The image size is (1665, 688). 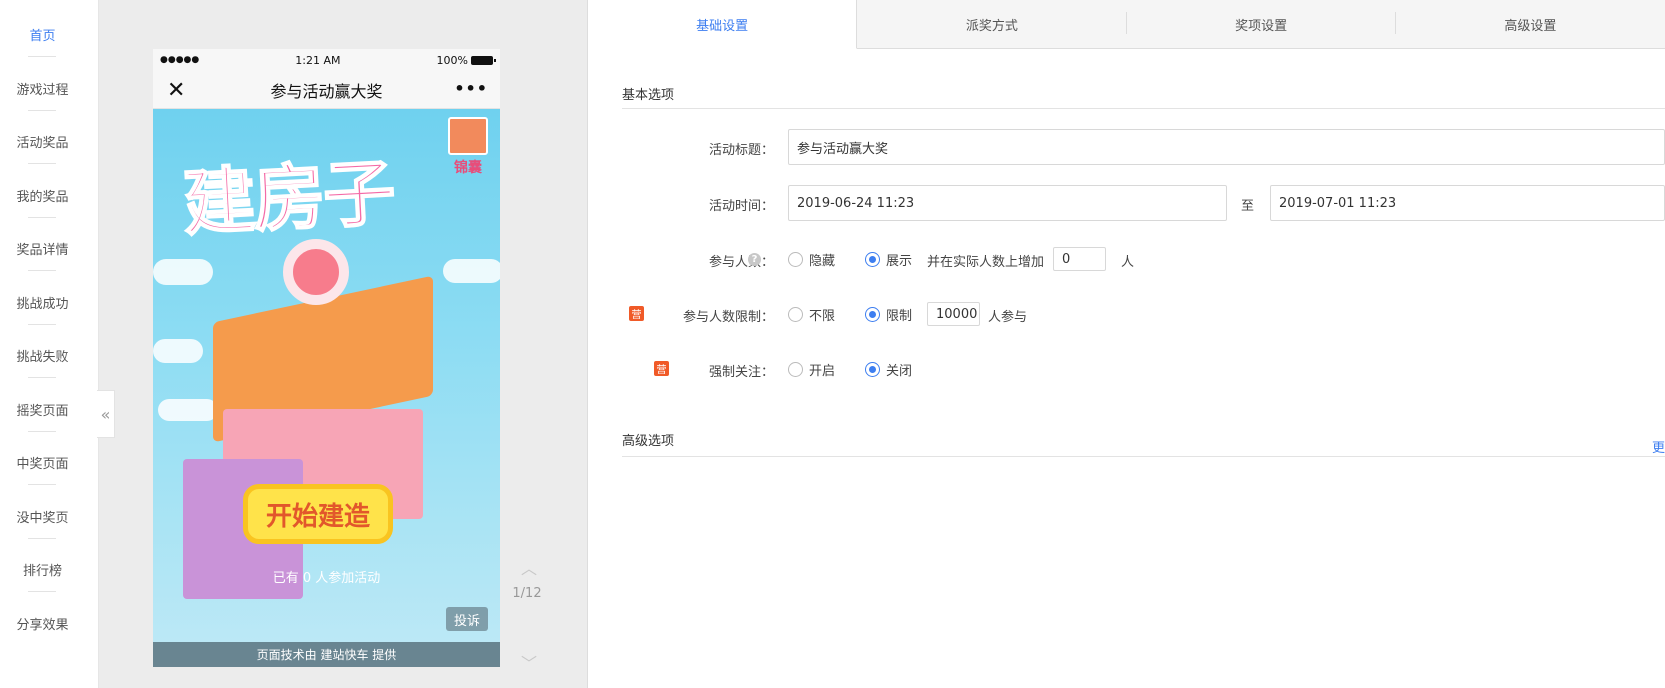 I want to click on battery-indicator: 100%, so click(x=466, y=60).